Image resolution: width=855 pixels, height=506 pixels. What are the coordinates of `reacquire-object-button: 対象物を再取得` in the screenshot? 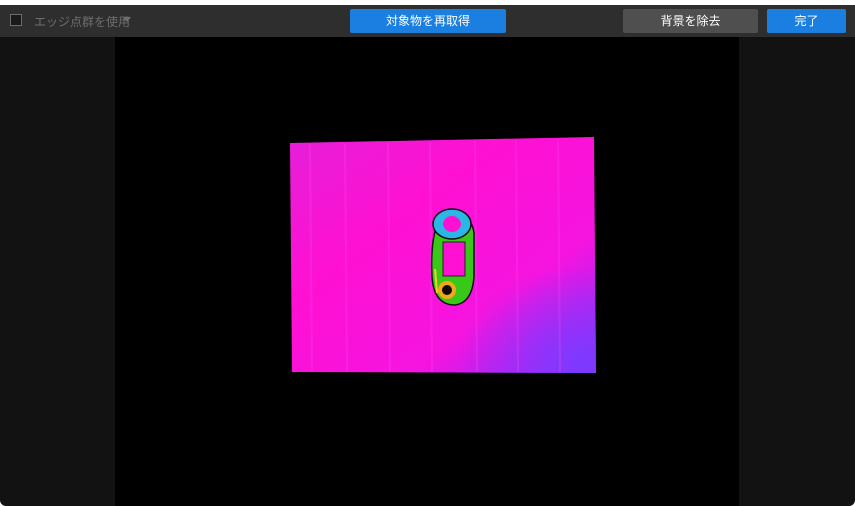 It's located at (428, 21).